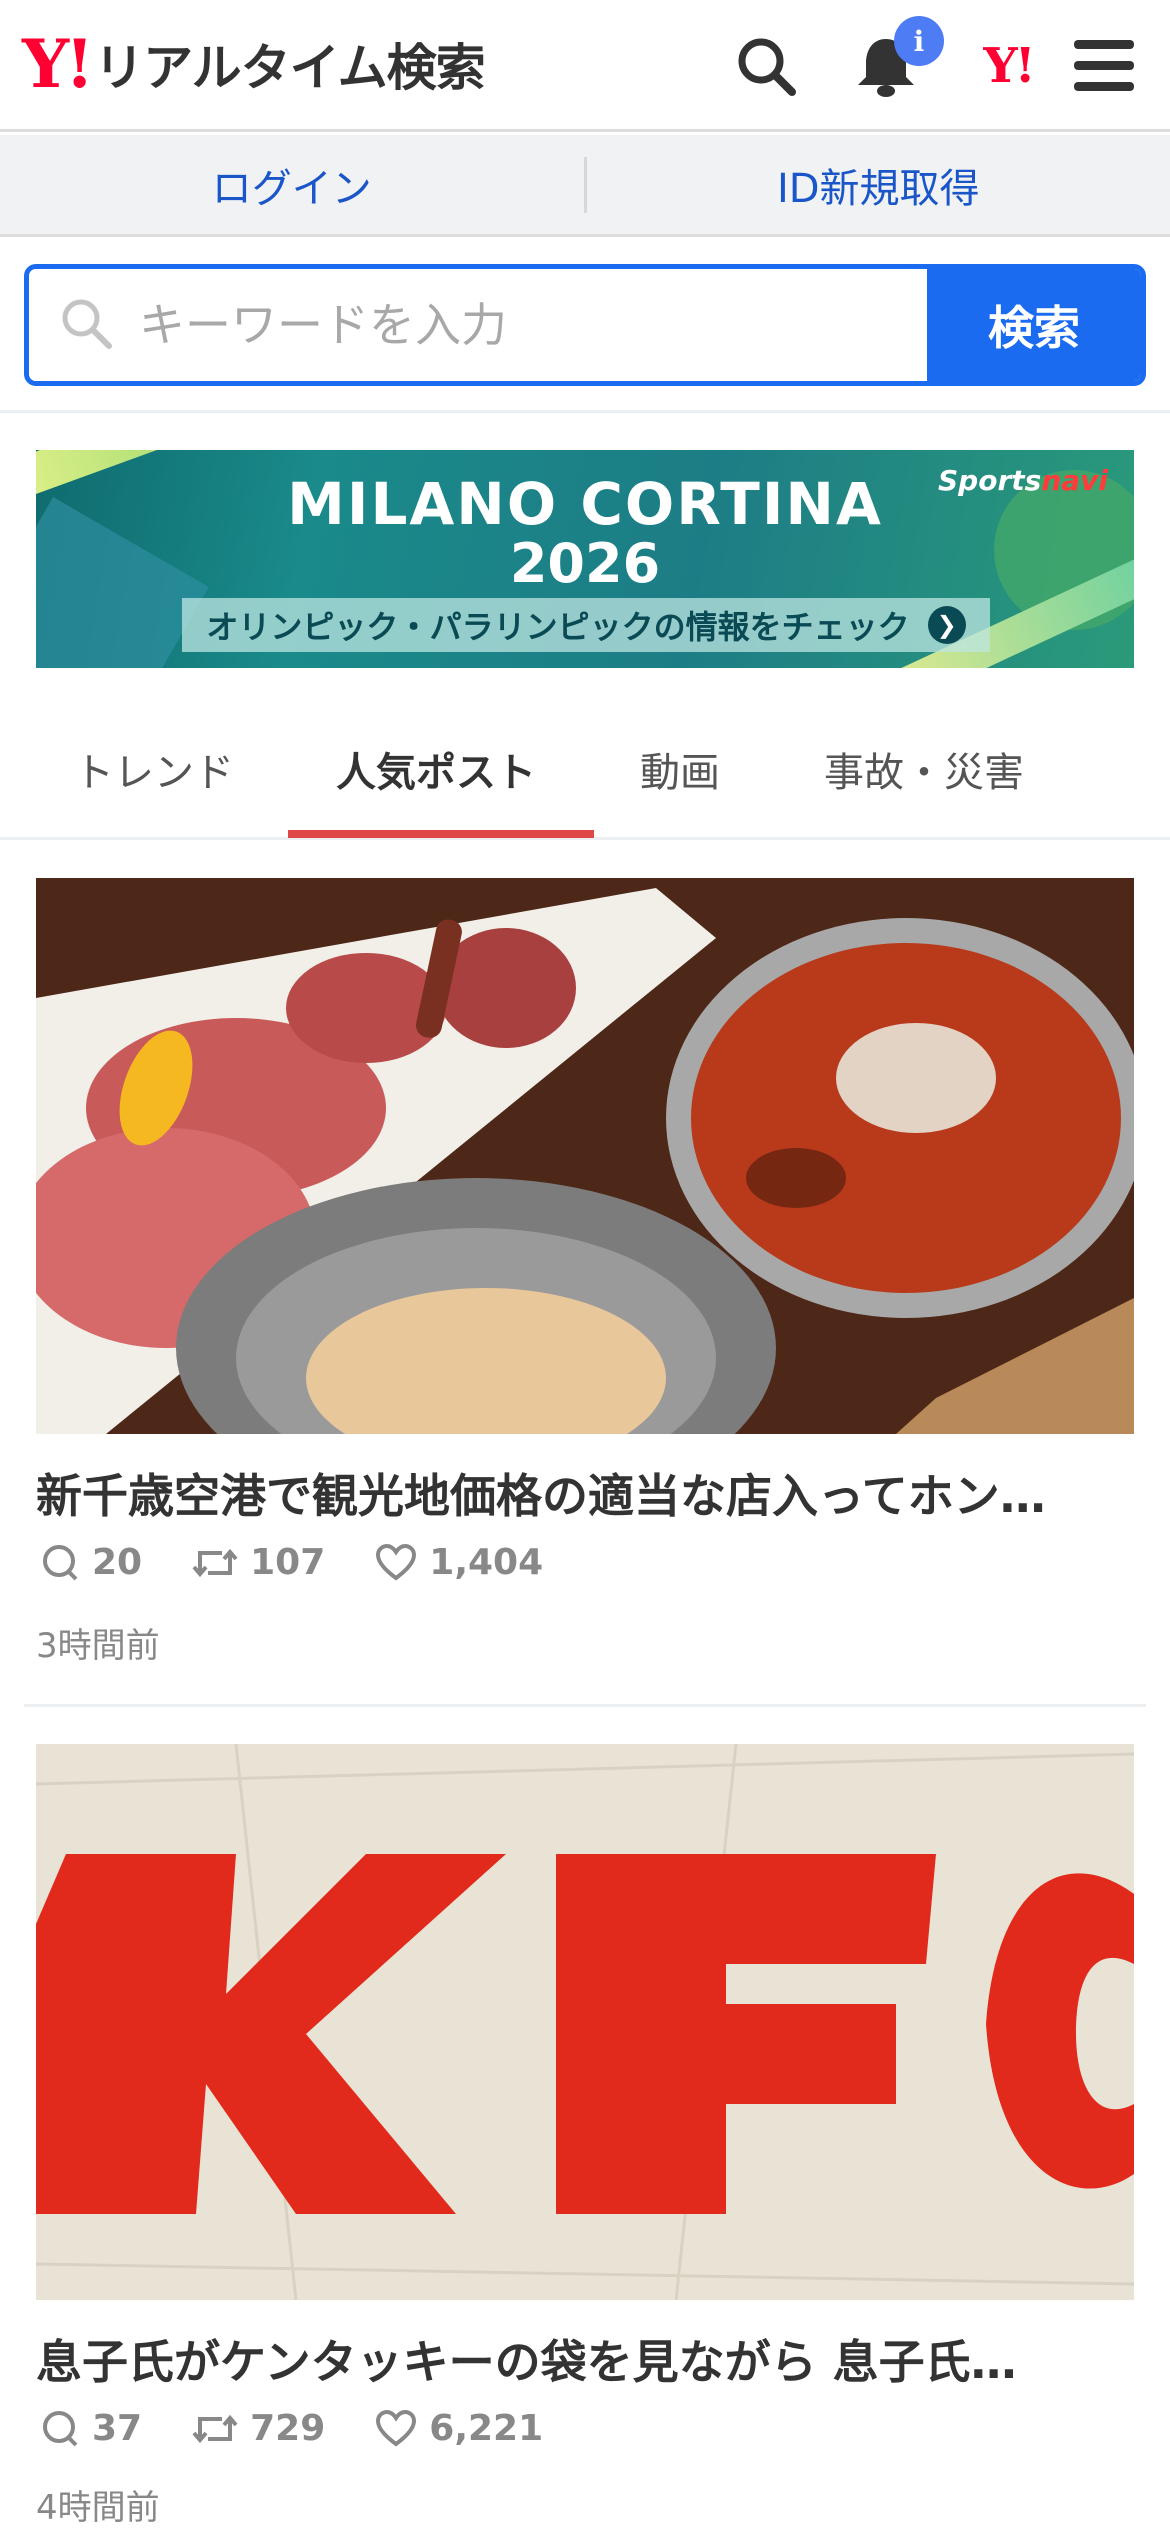 Image resolution: width=1170 pixels, height=2532 pixels. I want to click on signup-link: ID新規取得, so click(878, 184).